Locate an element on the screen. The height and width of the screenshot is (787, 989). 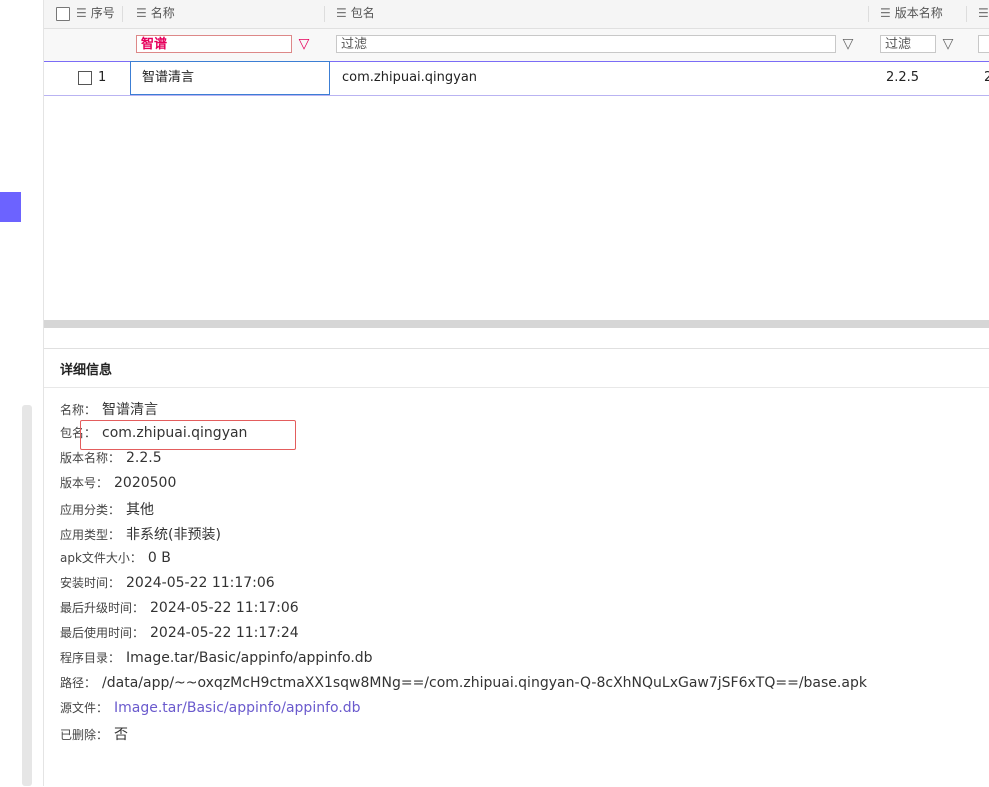
package-filter-funnel-icon: ▽ is located at coordinates (848, 44).